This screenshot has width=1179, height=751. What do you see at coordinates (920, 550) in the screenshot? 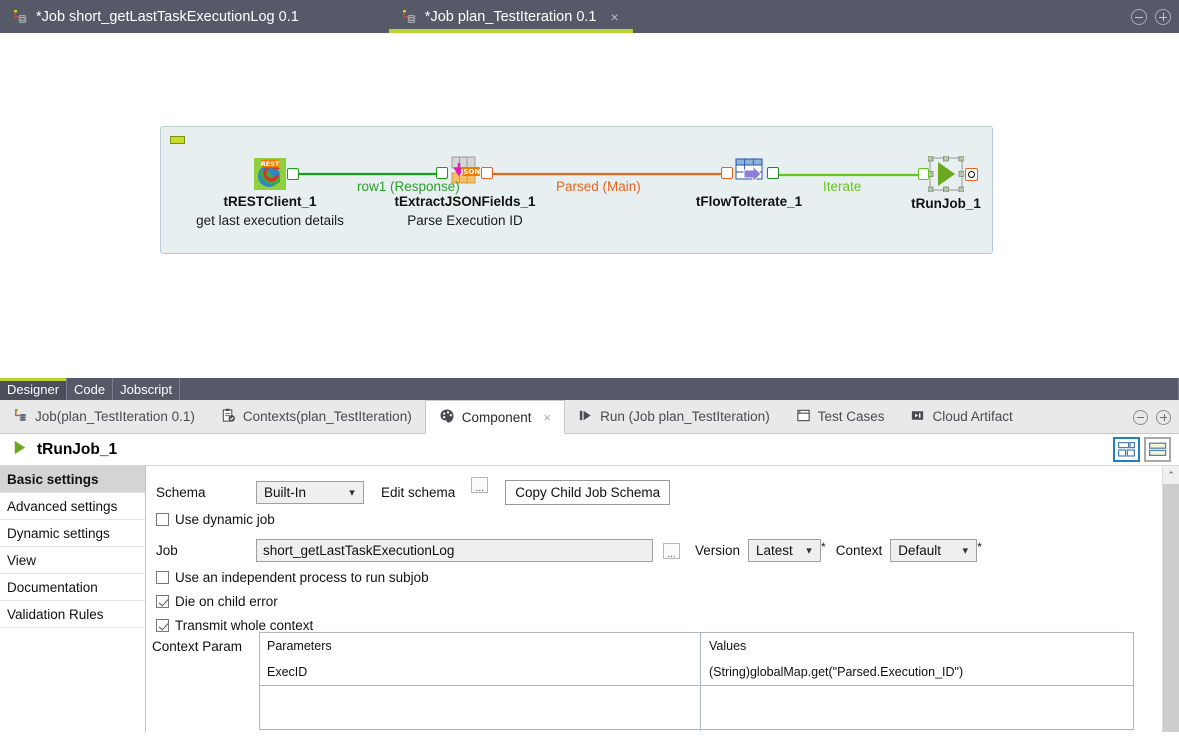
I see `context-select-value: Default` at bounding box center [920, 550].